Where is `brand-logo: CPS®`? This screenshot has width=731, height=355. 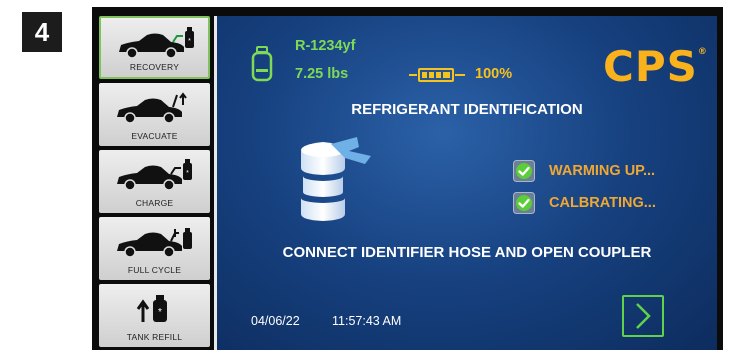 brand-logo: CPS® is located at coordinates (655, 67).